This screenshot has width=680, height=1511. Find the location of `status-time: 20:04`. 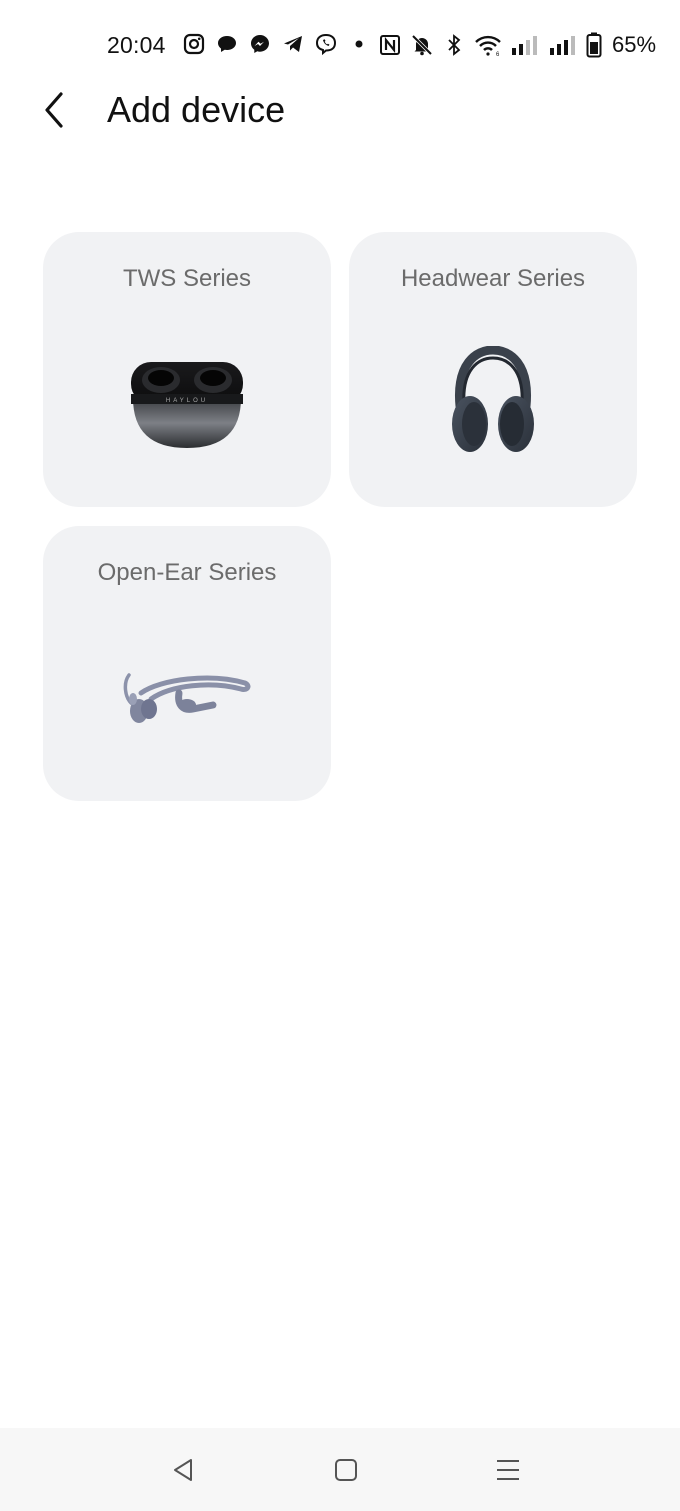

status-time: 20:04 is located at coordinates (136, 45).